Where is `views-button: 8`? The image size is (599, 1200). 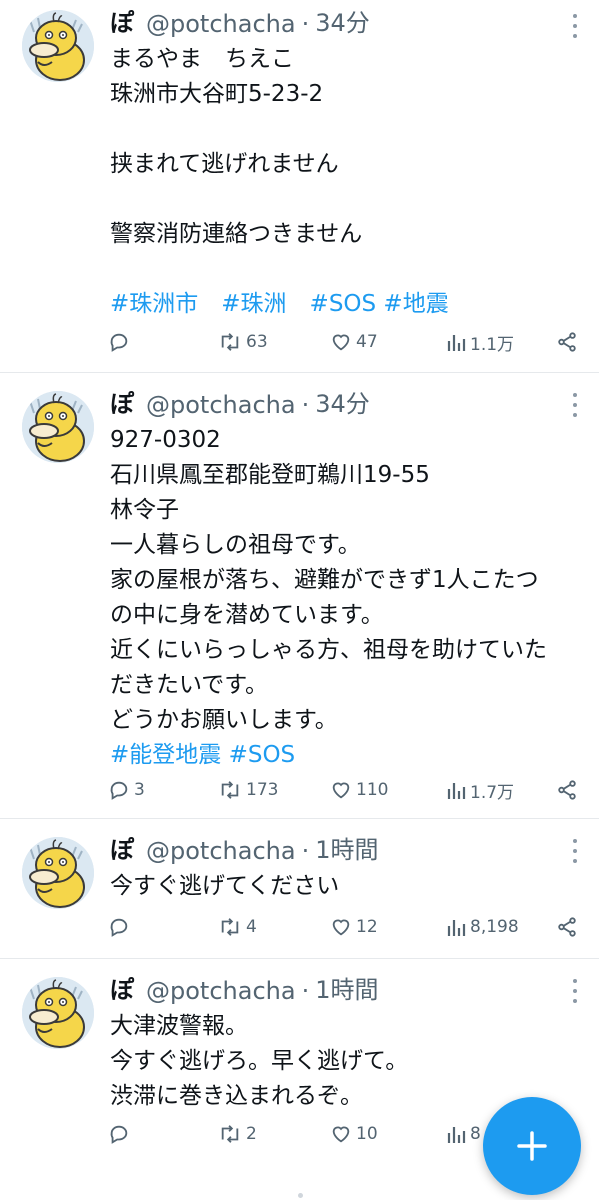
views-button: 8 is located at coordinates (463, 1134).